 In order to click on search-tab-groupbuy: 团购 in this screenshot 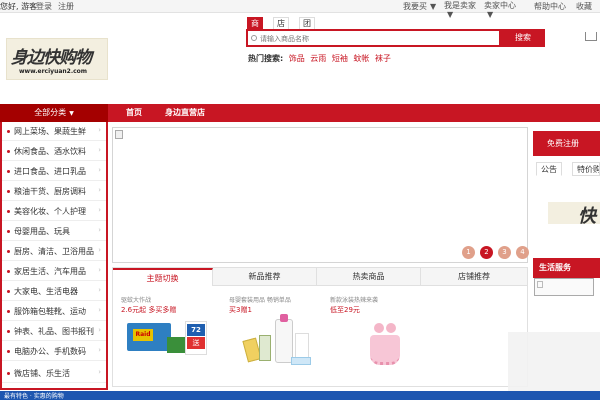, I will do `click(307, 28)`.